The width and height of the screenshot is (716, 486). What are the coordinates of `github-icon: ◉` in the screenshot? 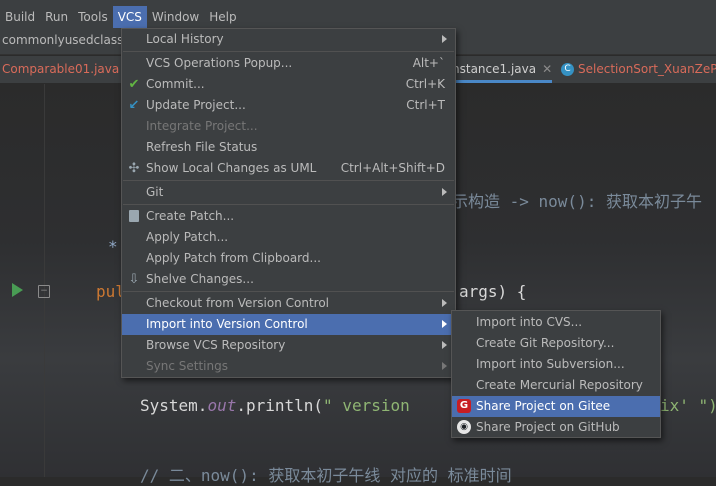 It's located at (464, 427).